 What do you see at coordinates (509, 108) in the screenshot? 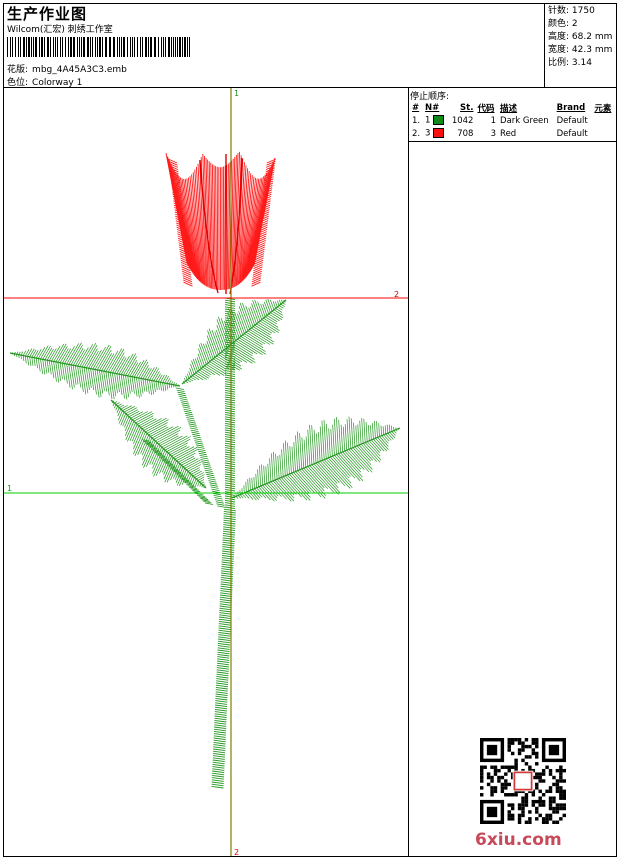
I see `col-description: 描述` at bounding box center [509, 108].